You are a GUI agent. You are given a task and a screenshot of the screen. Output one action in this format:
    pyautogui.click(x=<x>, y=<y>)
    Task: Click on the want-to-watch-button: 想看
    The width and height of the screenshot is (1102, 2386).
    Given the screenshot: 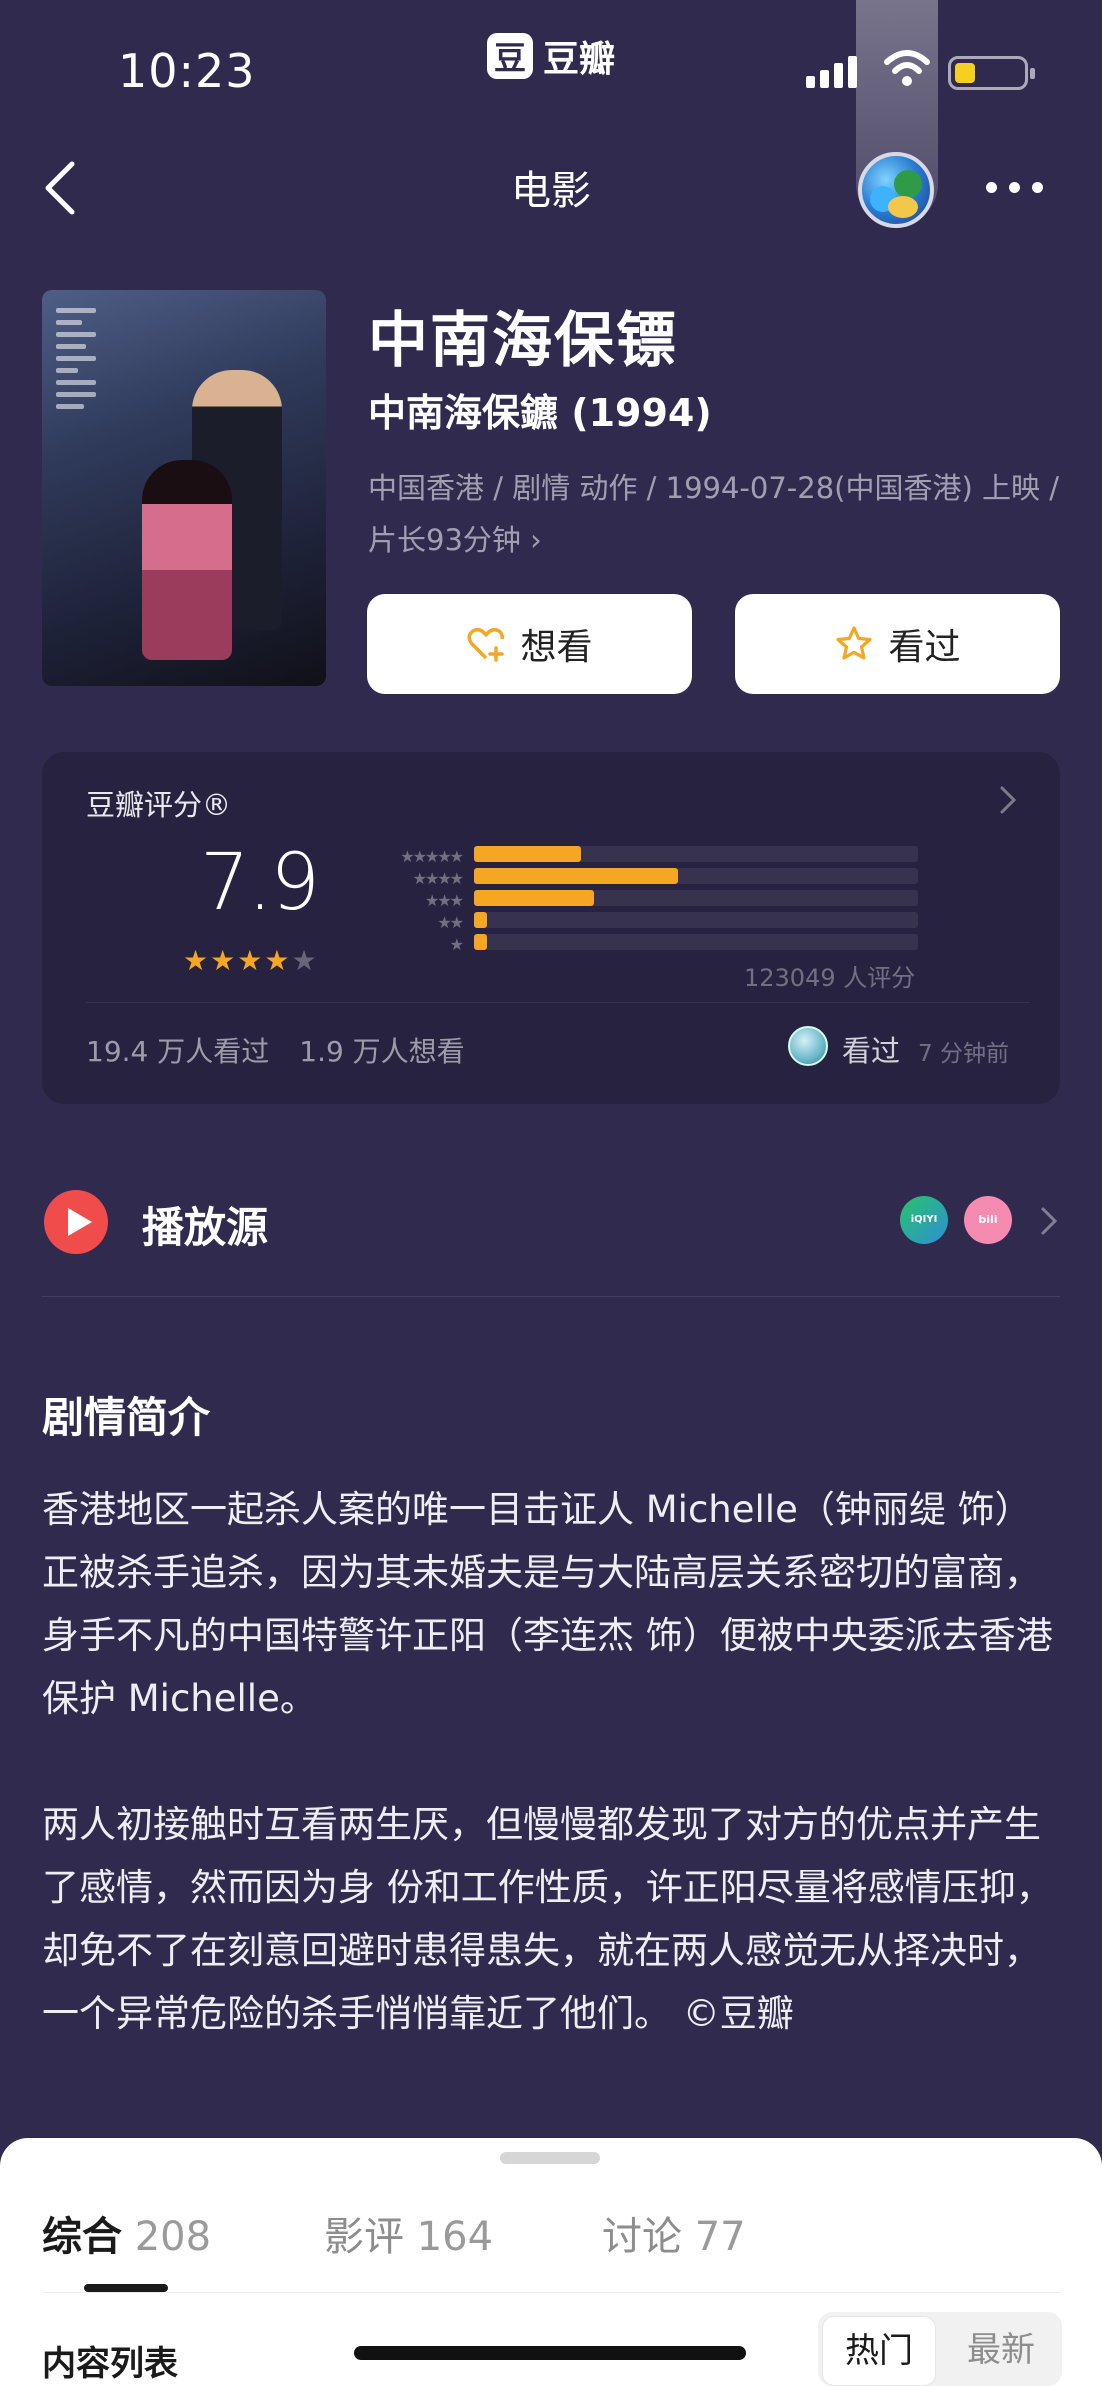 What is the action you would take?
    pyautogui.click(x=529, y=644)
    